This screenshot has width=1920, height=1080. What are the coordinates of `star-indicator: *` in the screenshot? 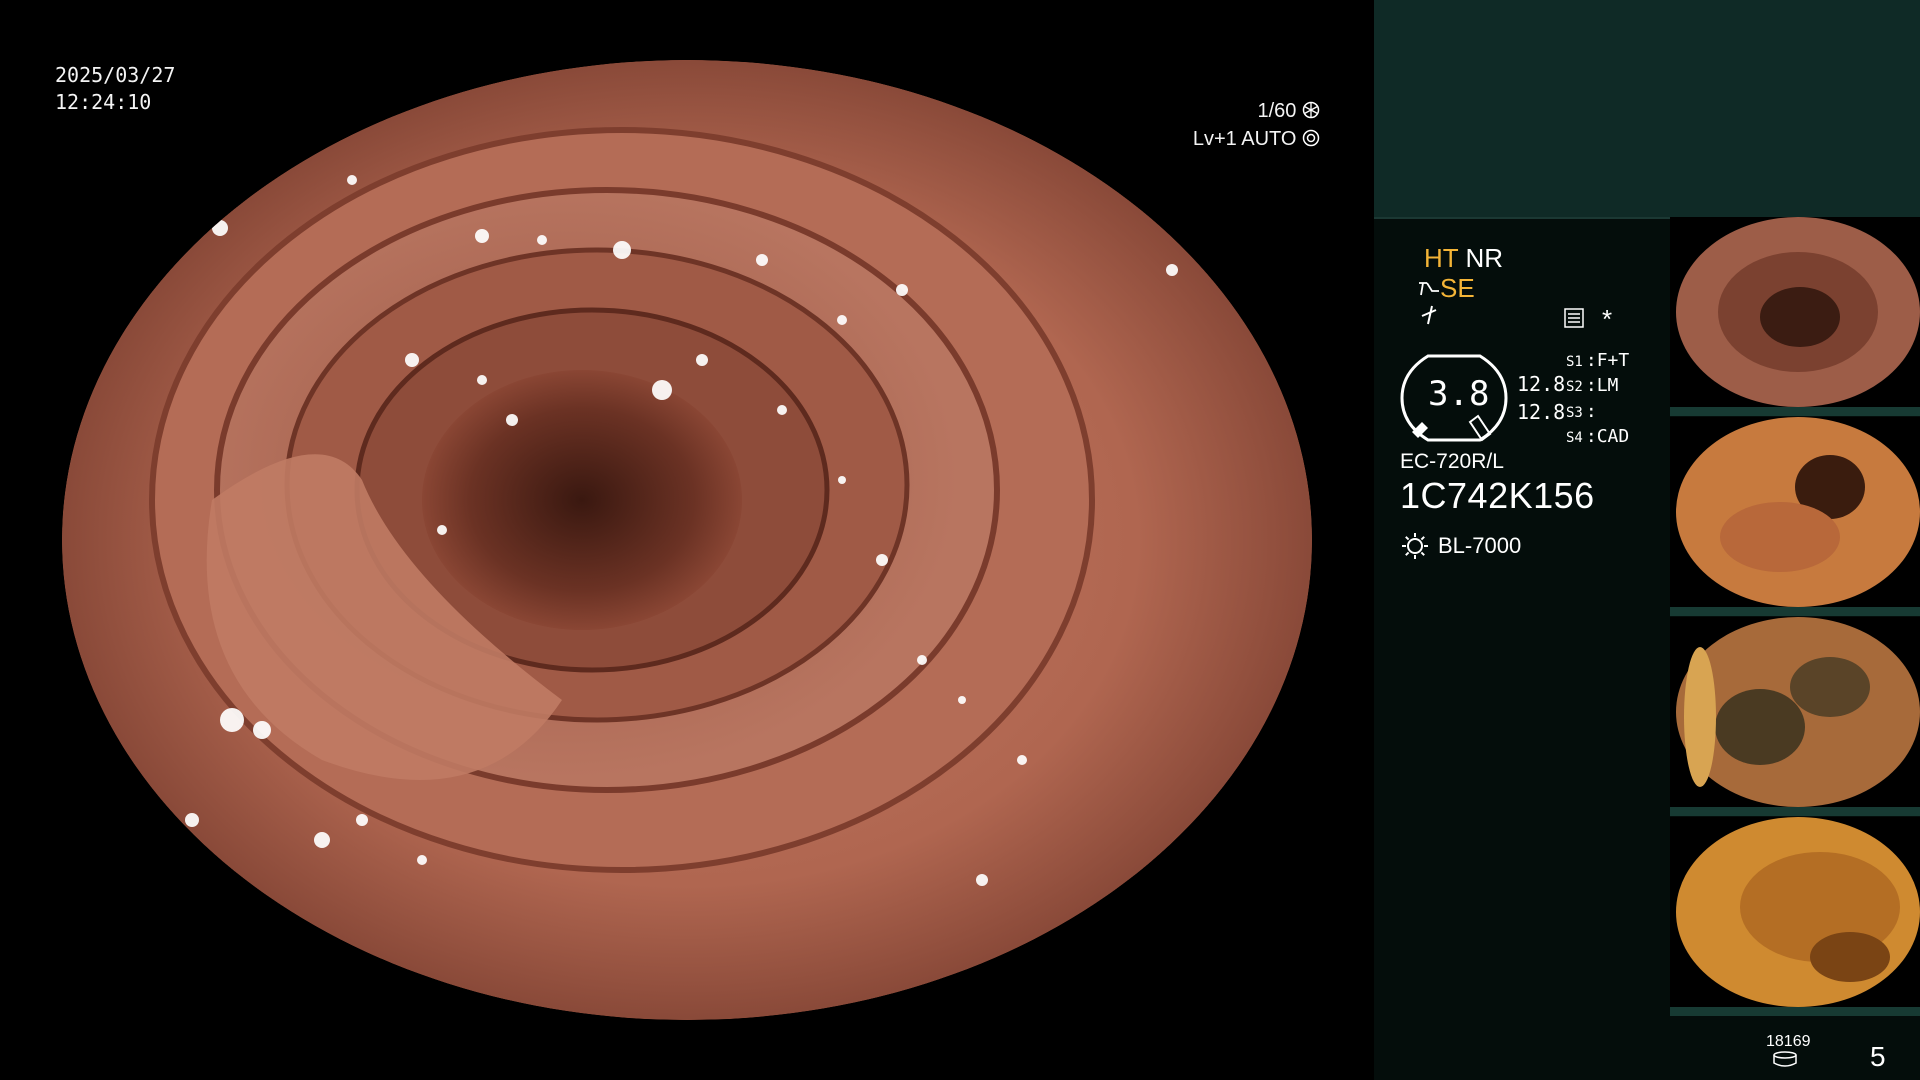 It's located at (1607, 319).